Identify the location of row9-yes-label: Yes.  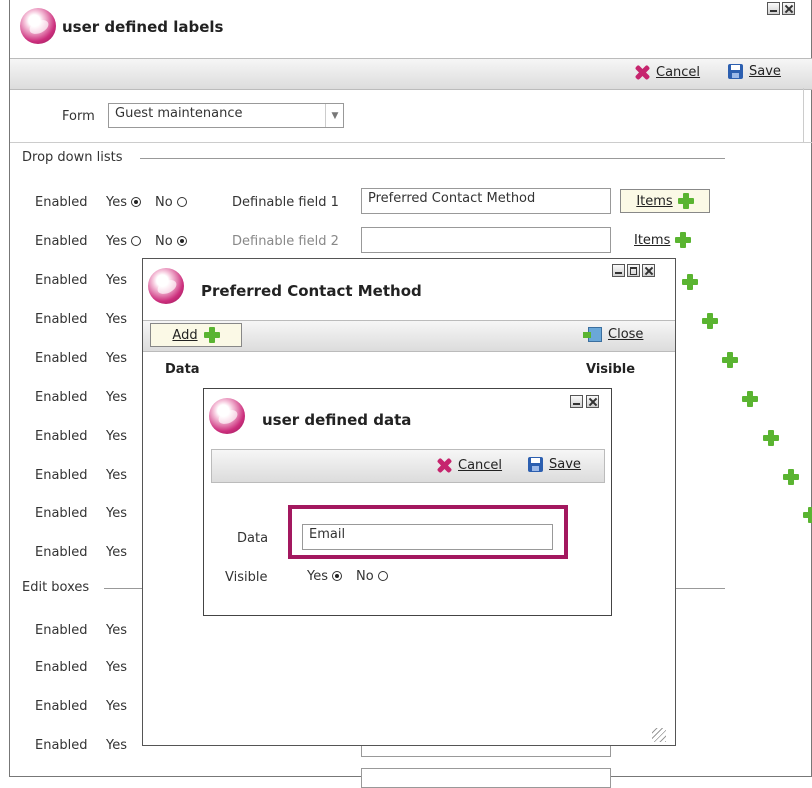
(116, 513).